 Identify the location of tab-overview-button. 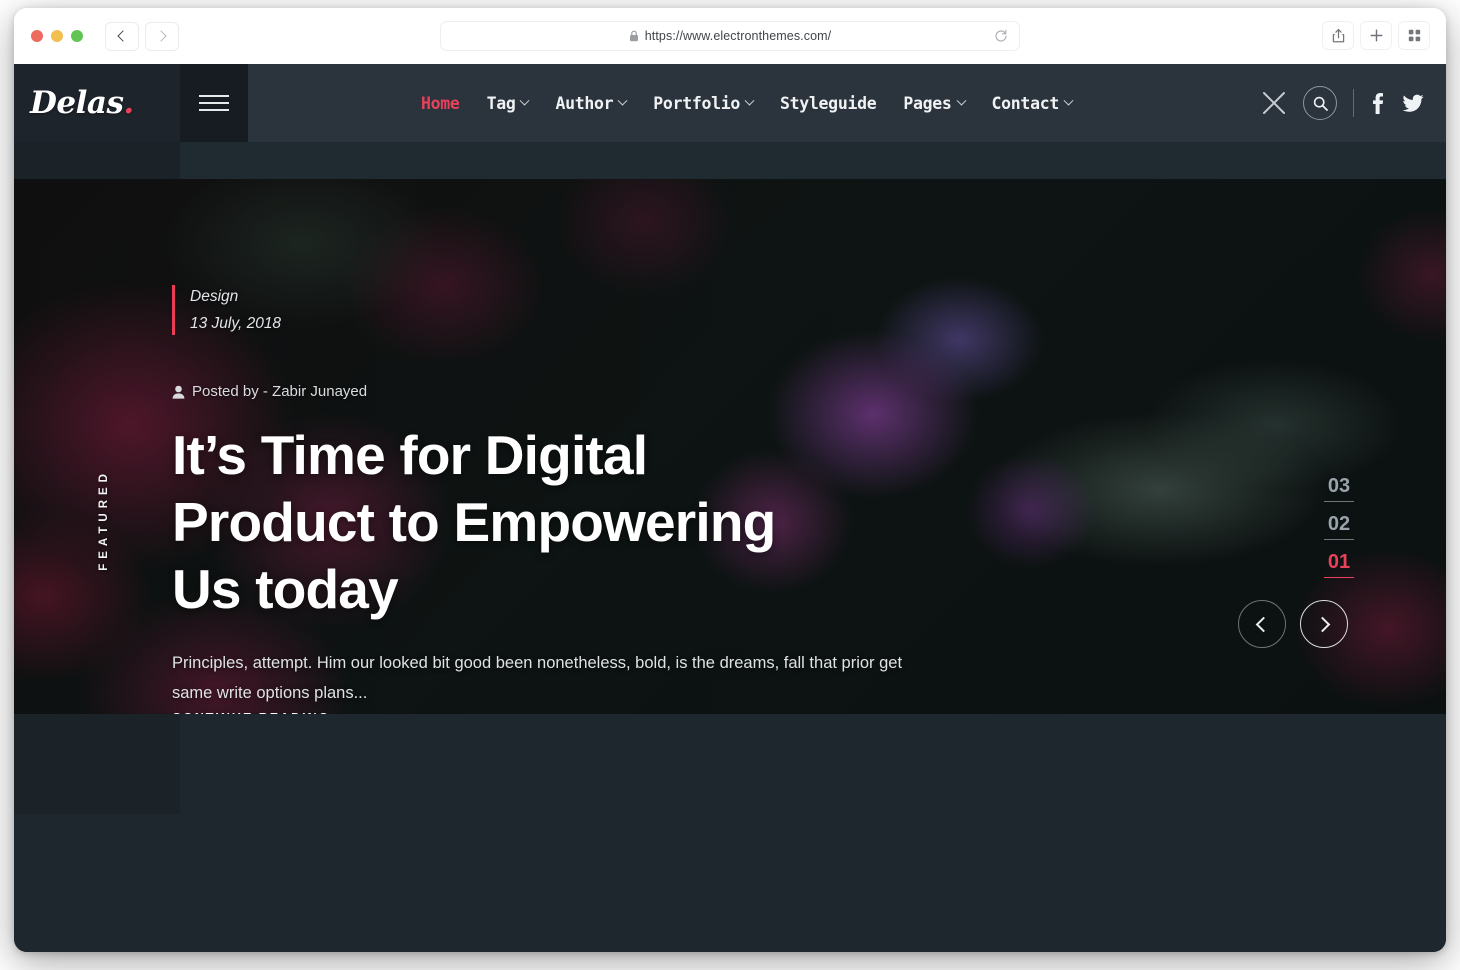
(1414, 35).